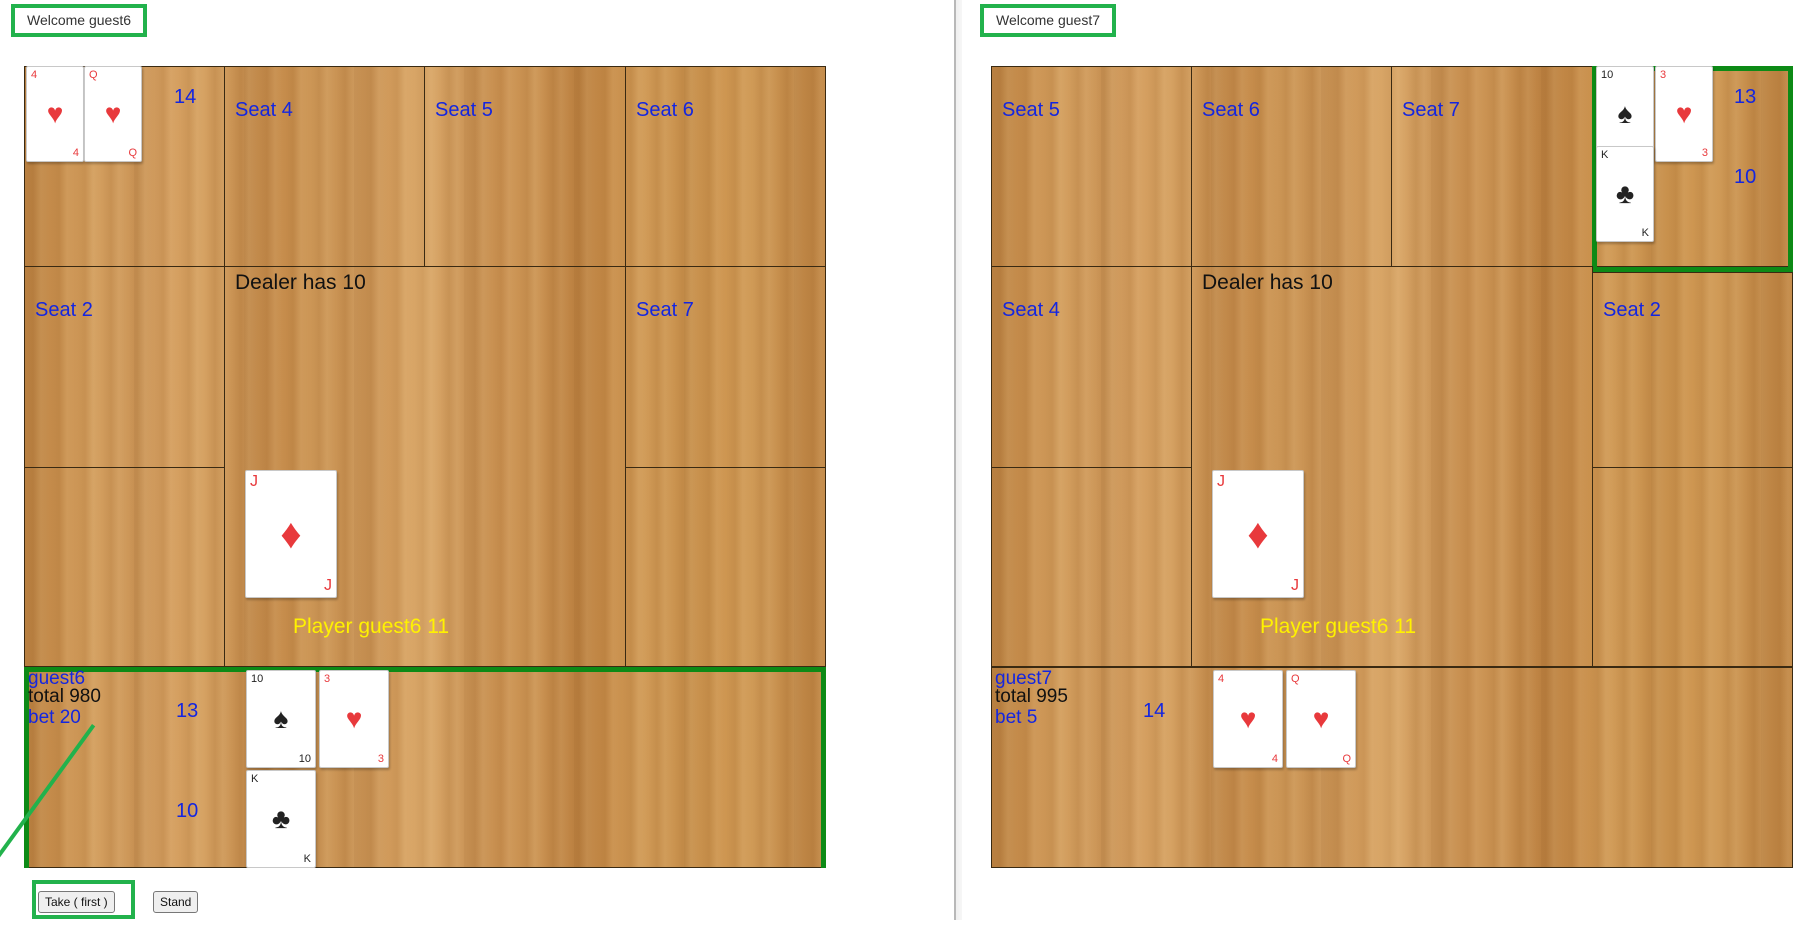 The height and width of the screenshot is (932, 1798). I want to click on take-button: Take ( first ), so click(76, 902).